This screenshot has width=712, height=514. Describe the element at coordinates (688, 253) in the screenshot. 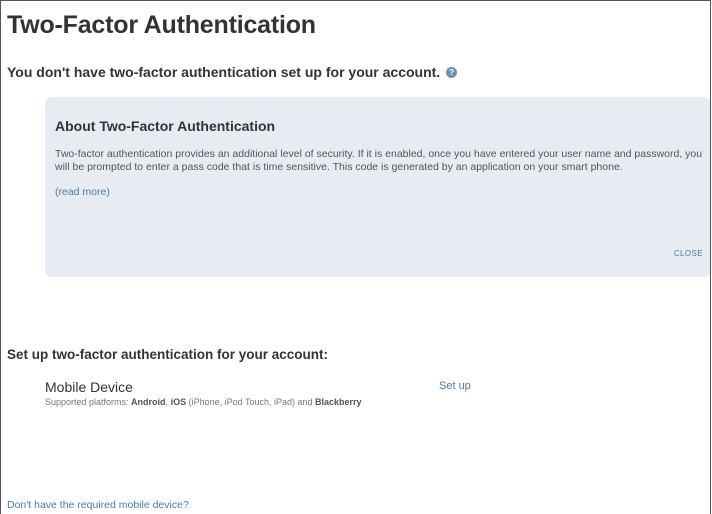

I see `close-panel-button: CLOSE` at that location.